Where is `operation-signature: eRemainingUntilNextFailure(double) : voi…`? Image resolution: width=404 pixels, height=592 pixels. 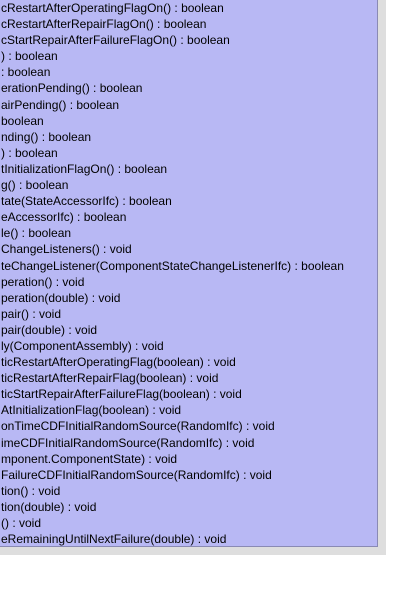
operation-signature: eRemainingUntilNextFailure(double) : voi… is located at coordinates (114, 539).